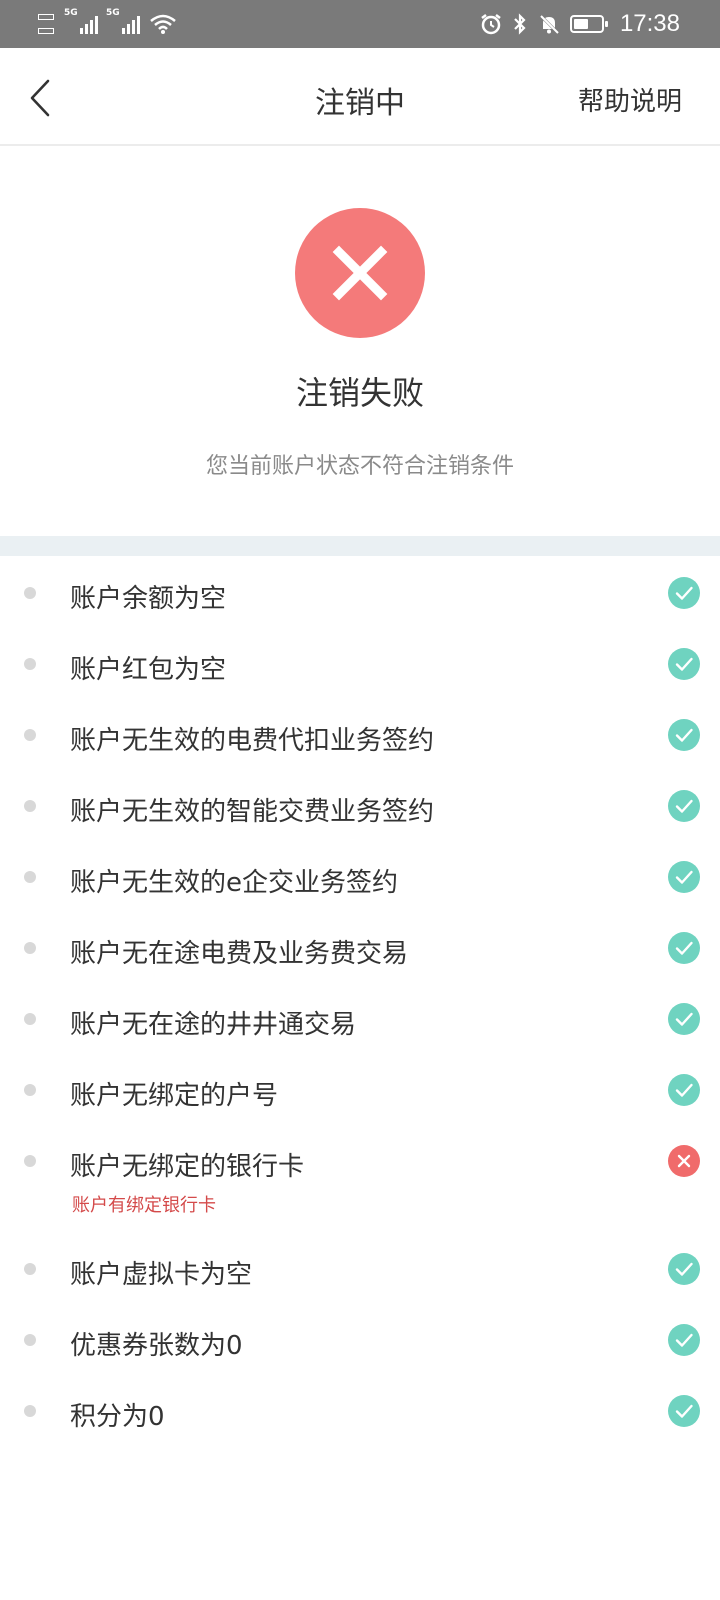 This screenshot has width=720, height=1600. What do you see at coordinates (123, 21) in the screenshot?
I see `signal-icon-sim2: 5G` at bounding box center [123, 21].